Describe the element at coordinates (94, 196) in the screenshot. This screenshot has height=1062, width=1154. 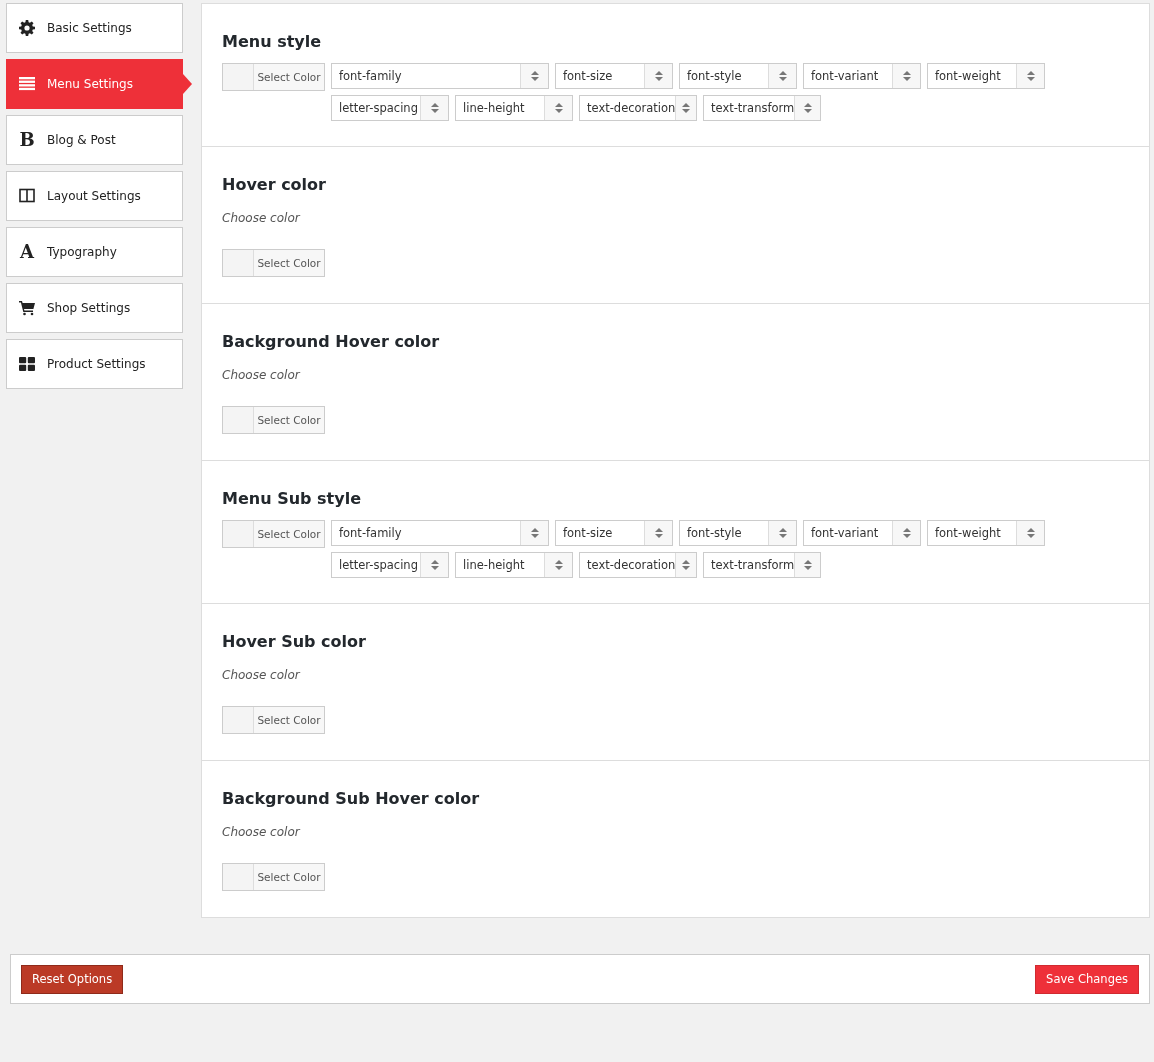
I see `sidebar-item: Layout Settings` at that location.